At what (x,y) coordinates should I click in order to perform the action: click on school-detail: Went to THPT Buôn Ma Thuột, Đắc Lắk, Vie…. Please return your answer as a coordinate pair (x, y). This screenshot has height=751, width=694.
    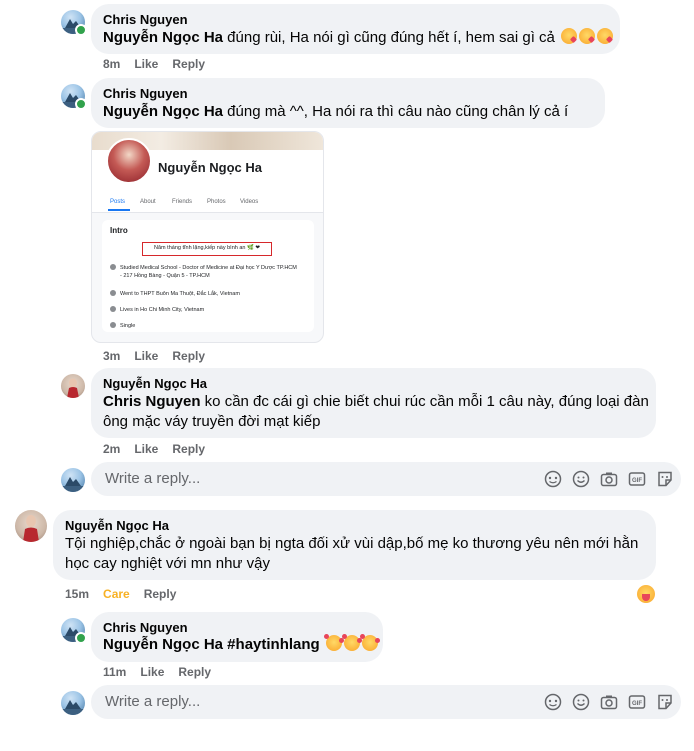
    Looking at the image, I should click on (175, 294).